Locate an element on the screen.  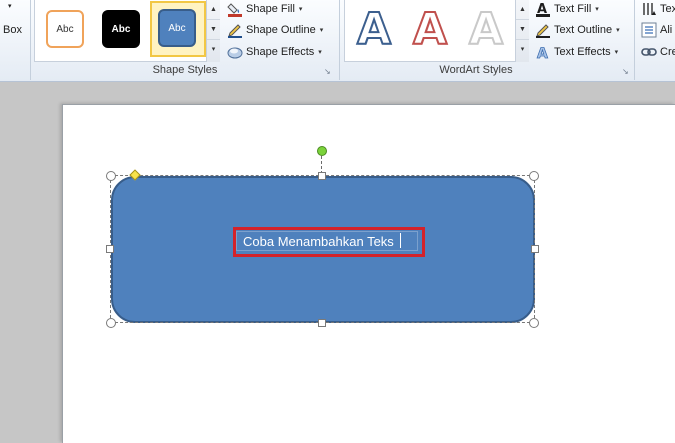
text-outline-button: Text Outline ▾ is located at coordinates (577, 30).